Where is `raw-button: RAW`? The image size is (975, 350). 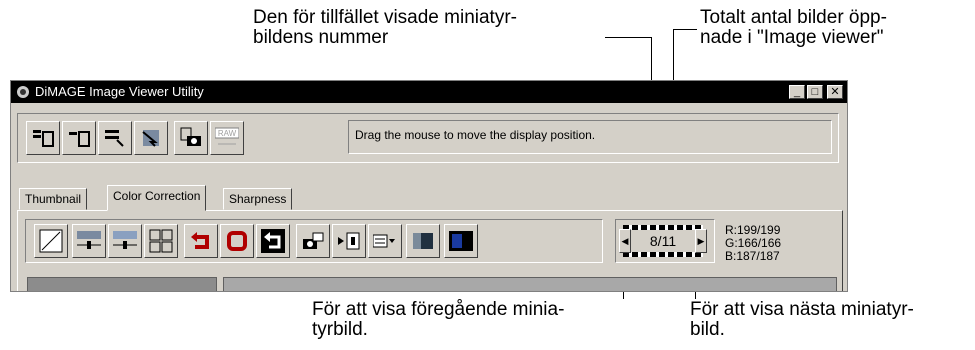
raw-button: RAW is located at coordinates (227, 138).